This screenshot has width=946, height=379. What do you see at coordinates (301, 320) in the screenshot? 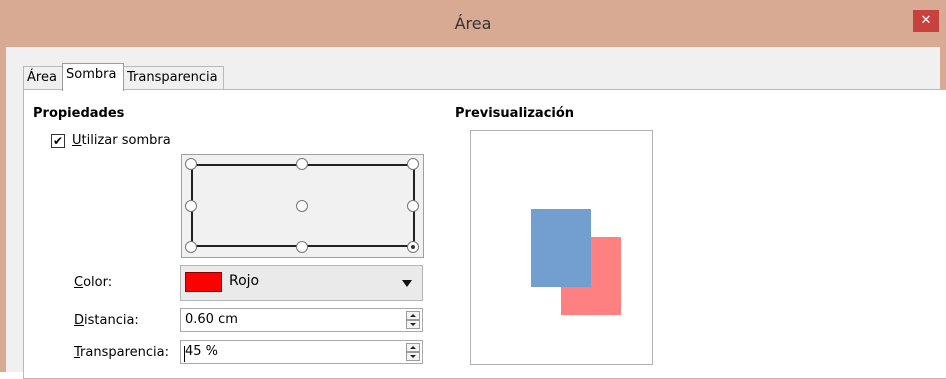
I see `distance-field: 0.60 cm` at bounding box center [301, 320].